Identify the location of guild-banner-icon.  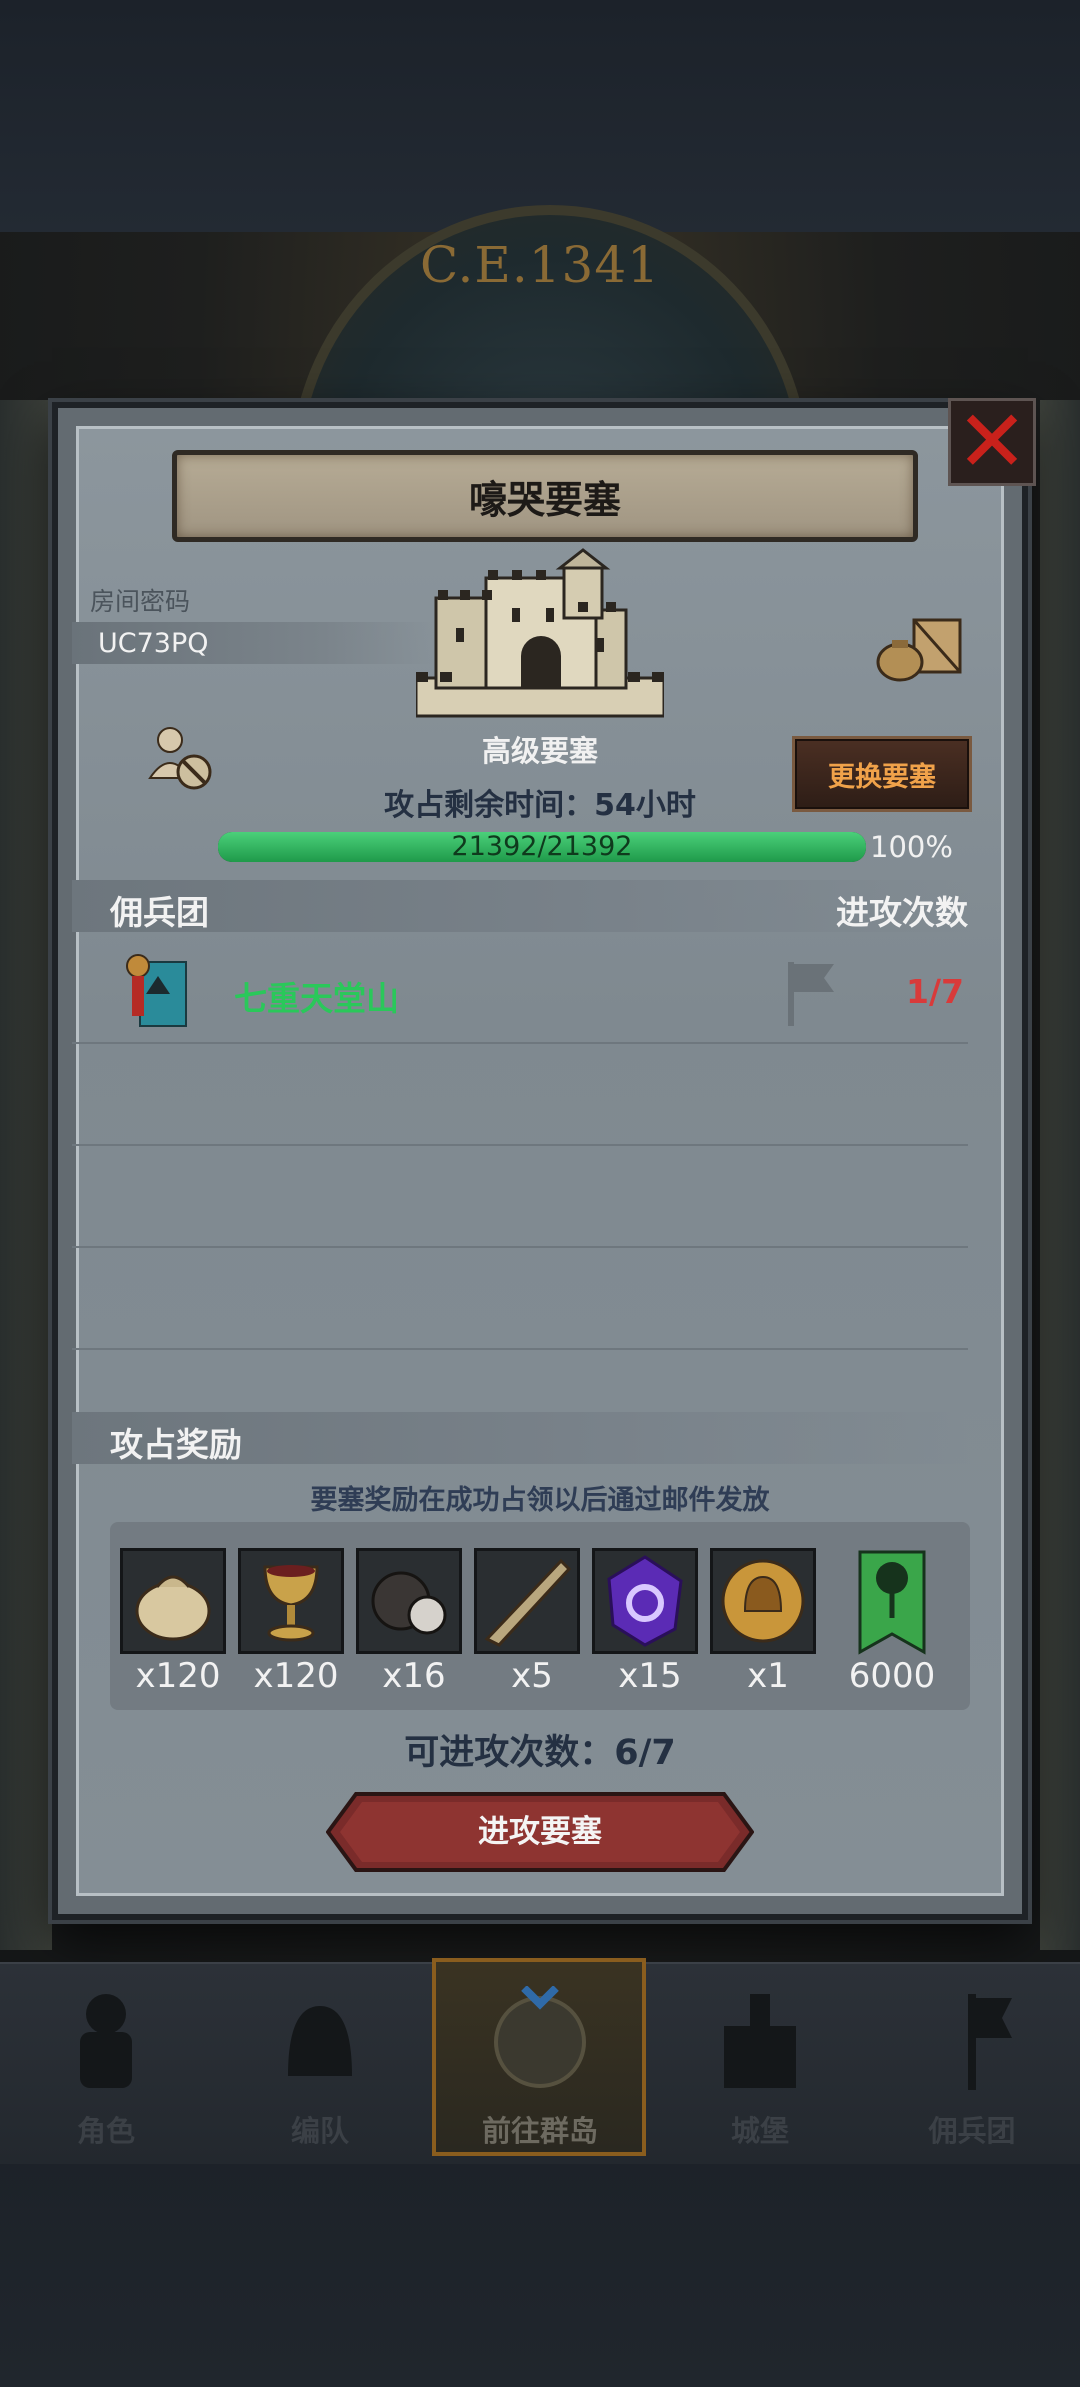
(156, 990).